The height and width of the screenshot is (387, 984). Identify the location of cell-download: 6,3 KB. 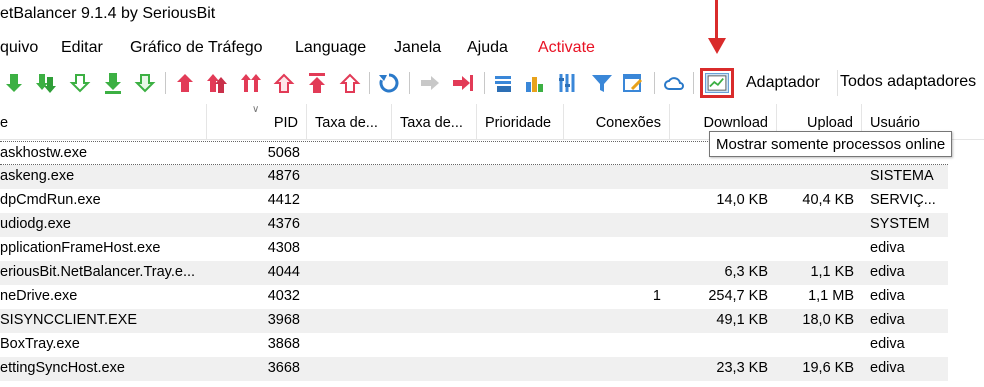
(746, 272).